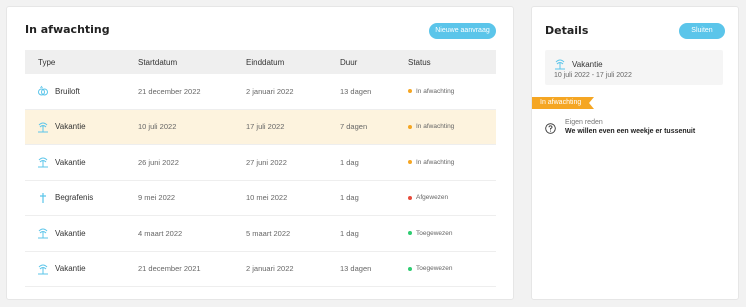  What do you see at coordinates (266, 162) in the screenshot?
I see `cell-end-date: 27 juni 2022` at bounding box center [266, 162].